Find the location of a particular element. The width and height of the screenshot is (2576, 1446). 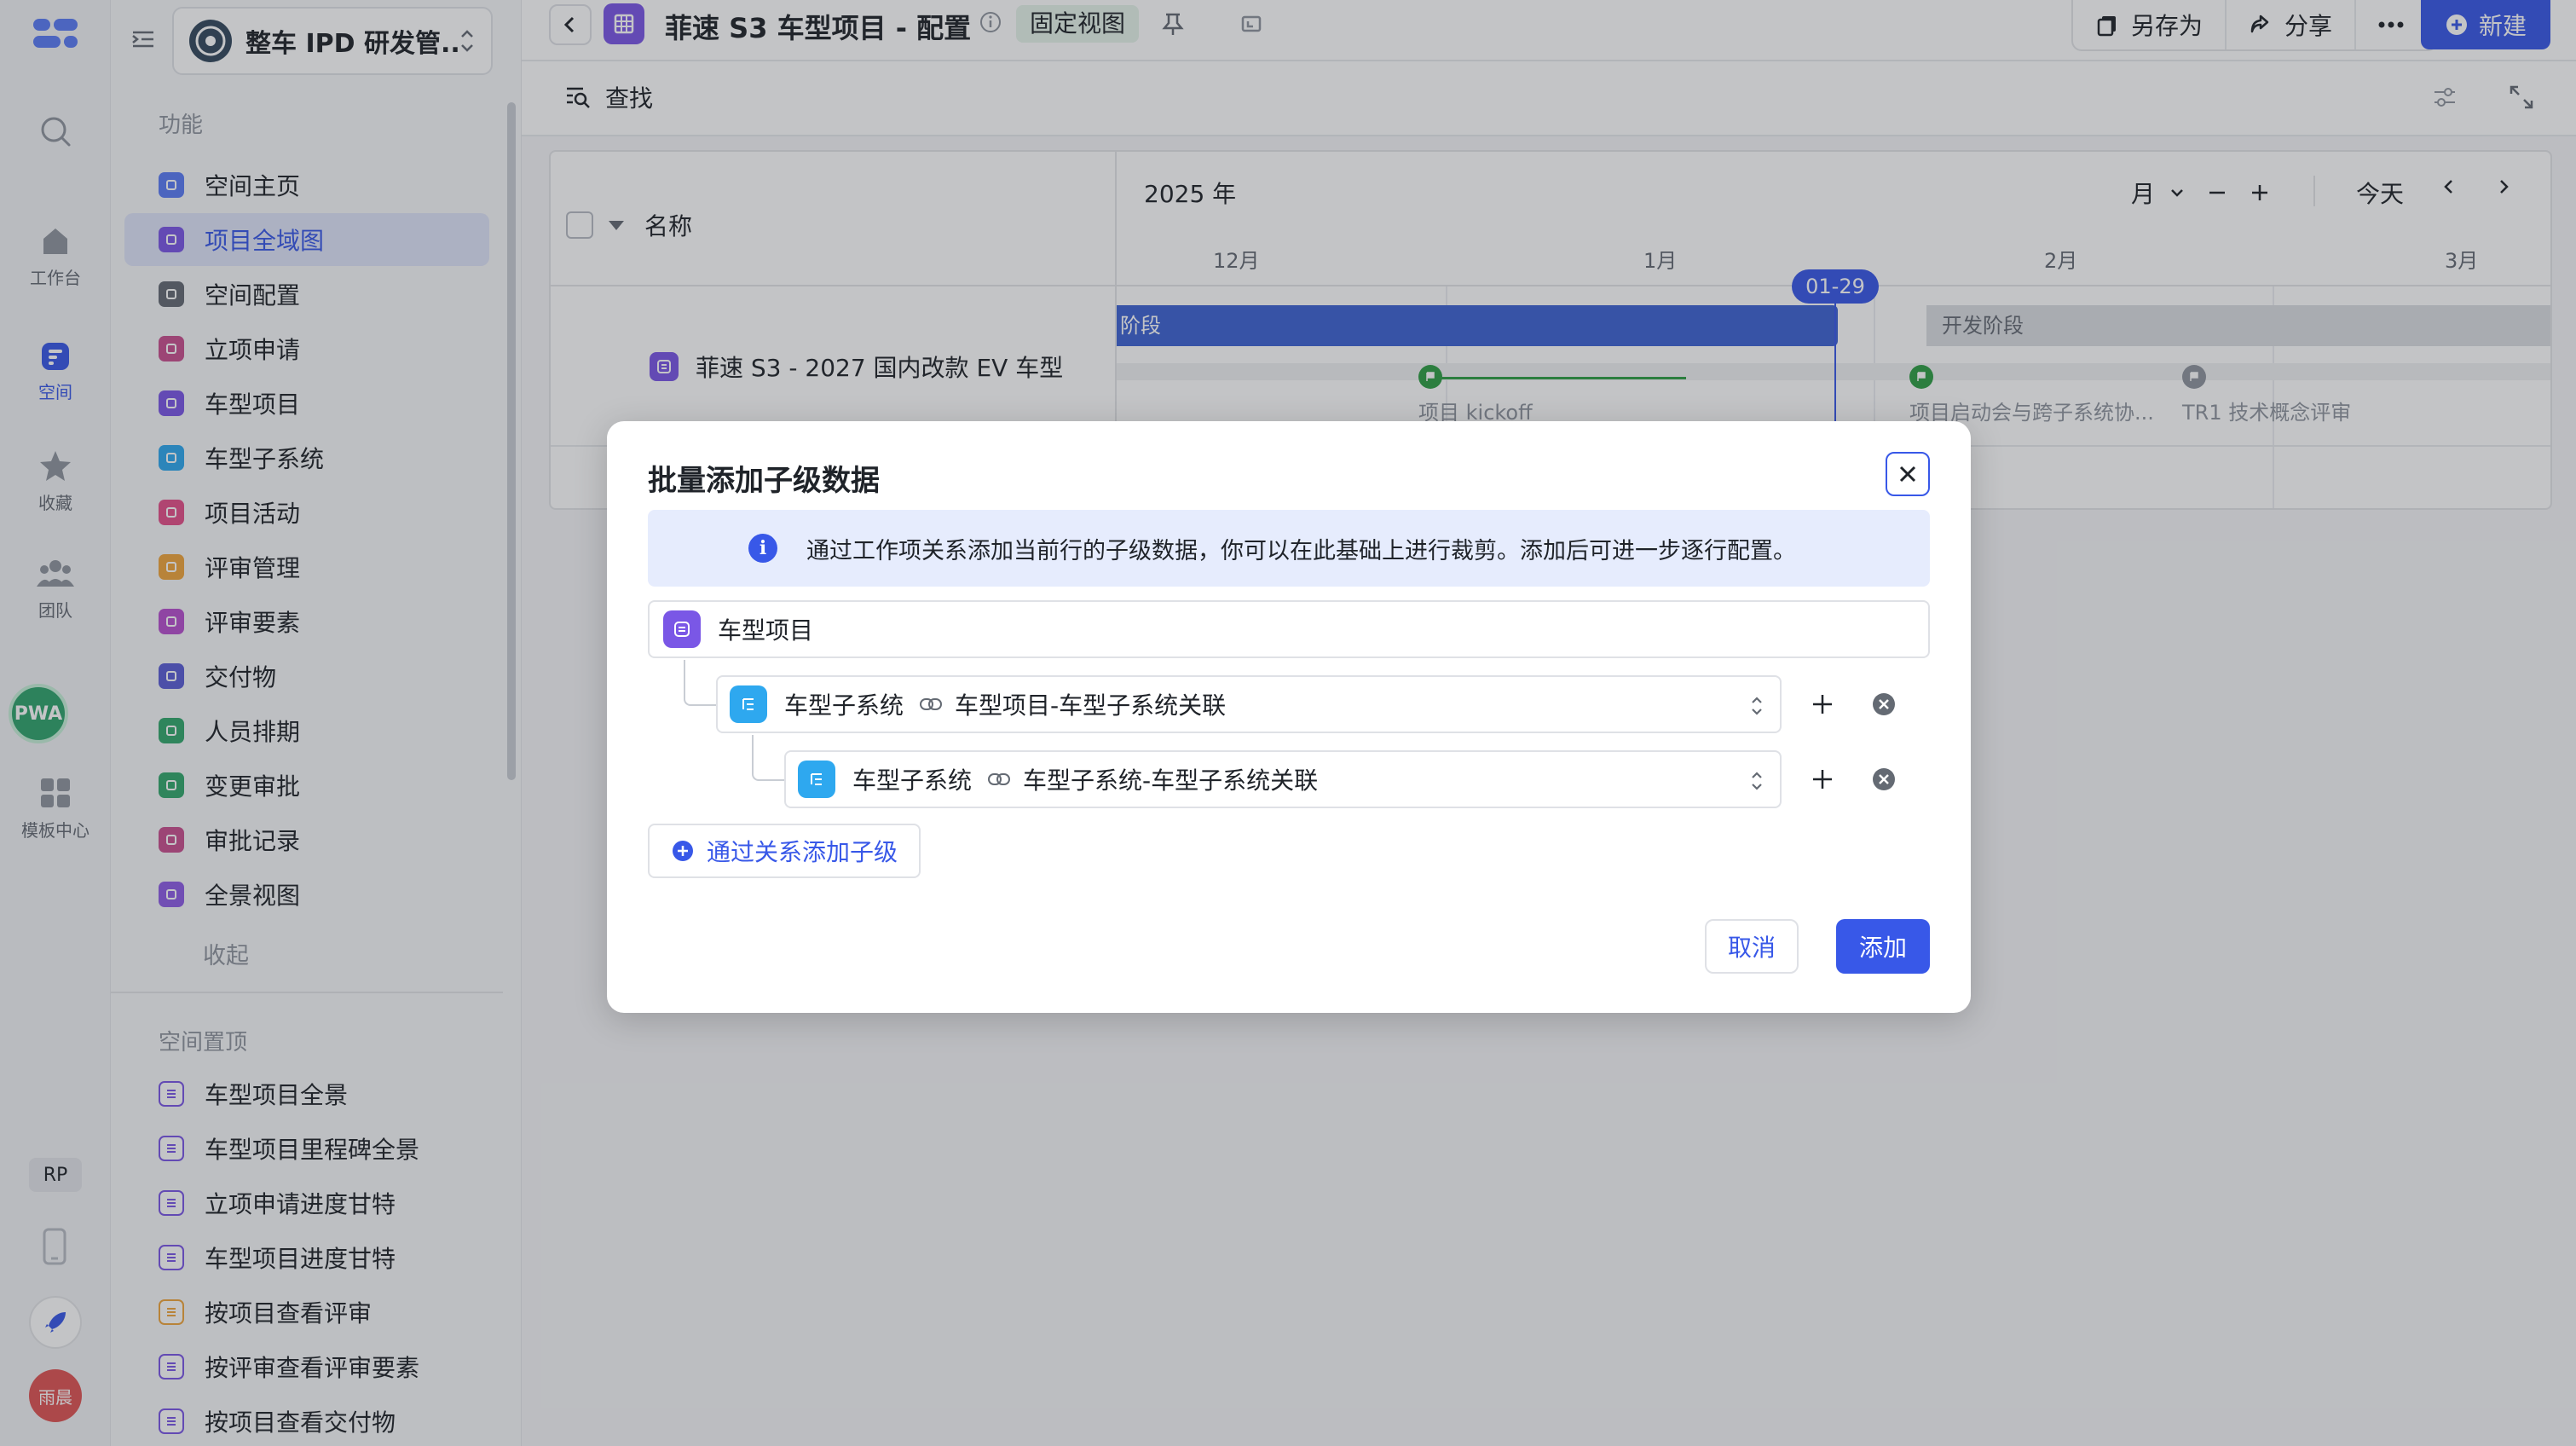

root-item-row: 车型项目 is located at coordinates (1289, 629).